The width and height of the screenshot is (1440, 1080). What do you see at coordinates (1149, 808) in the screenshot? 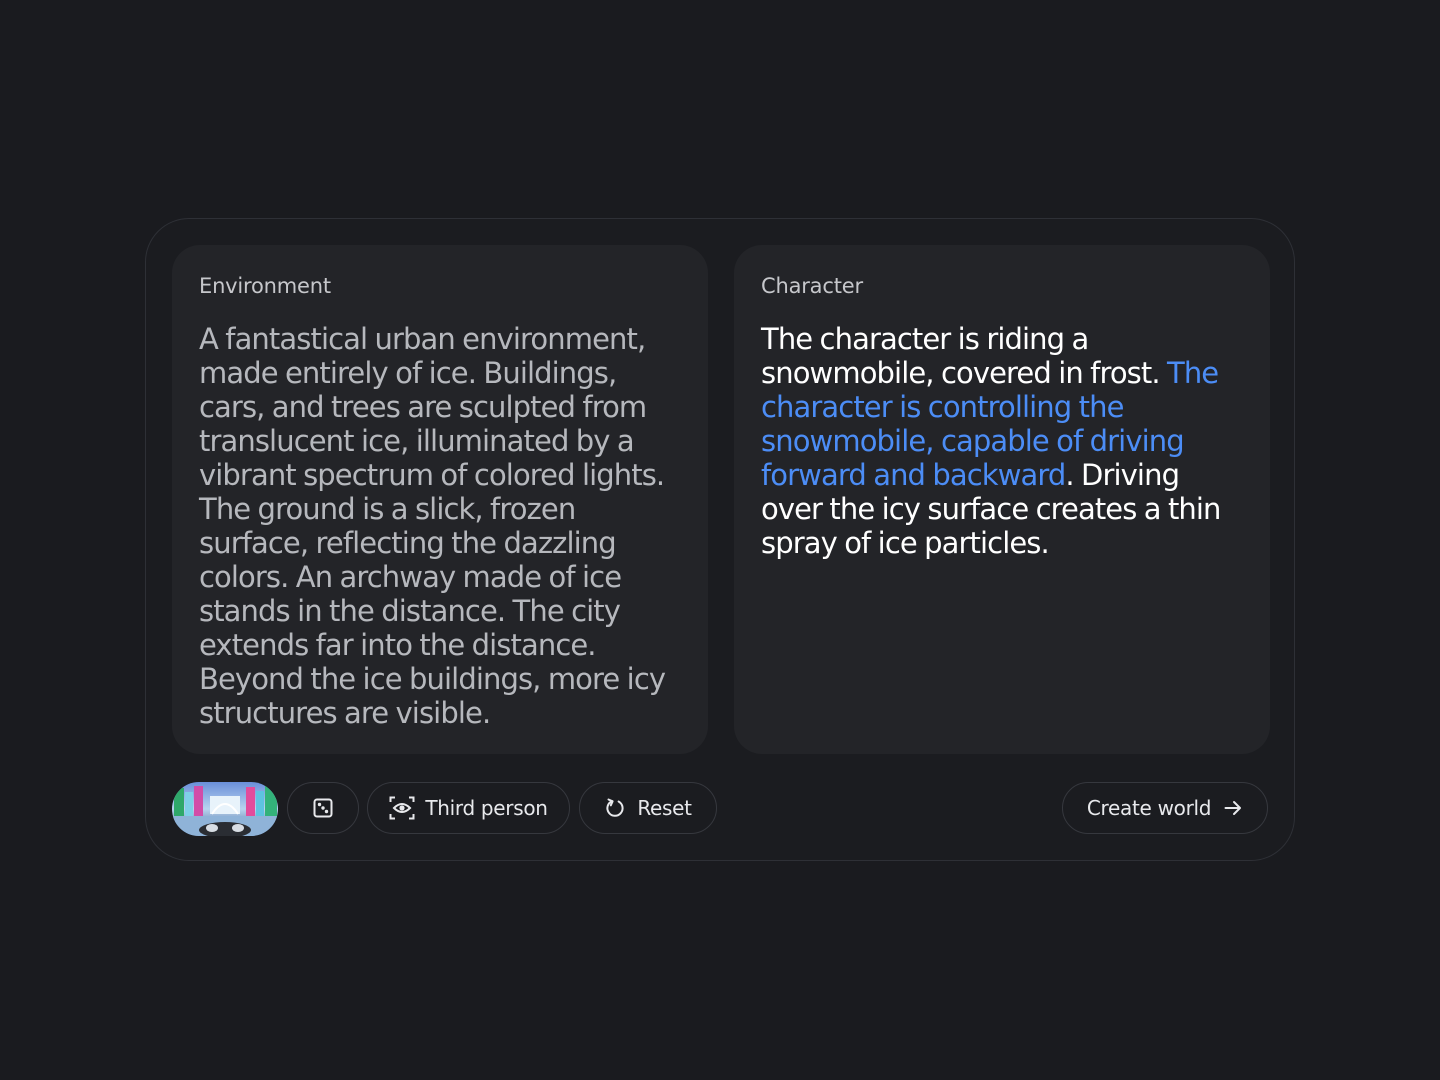
I see `create-world-label: Create world` at bounding box center [1149, 808].